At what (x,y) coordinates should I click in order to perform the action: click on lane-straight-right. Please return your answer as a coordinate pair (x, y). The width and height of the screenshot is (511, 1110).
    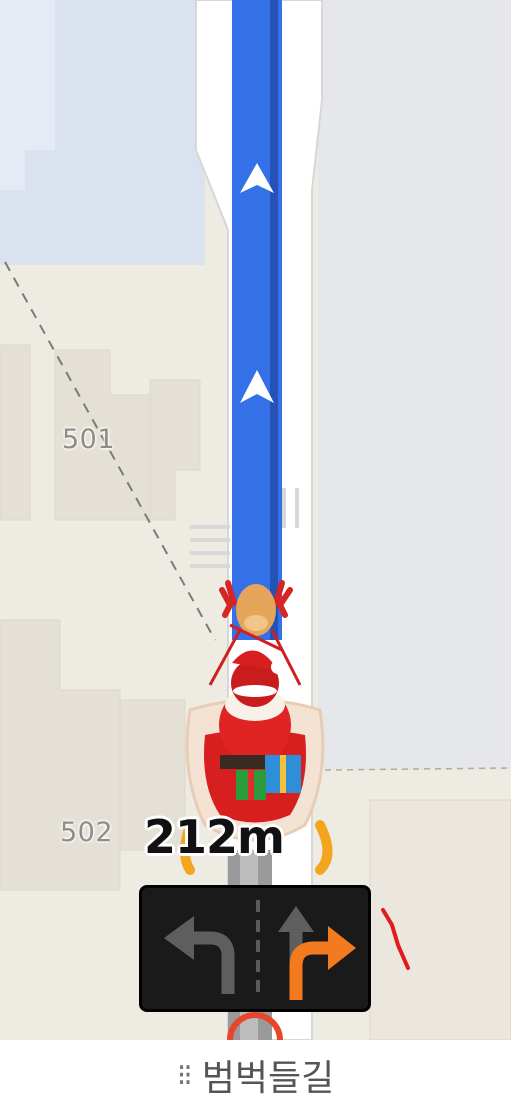
    Looking at the image, I should click on (316, 948).